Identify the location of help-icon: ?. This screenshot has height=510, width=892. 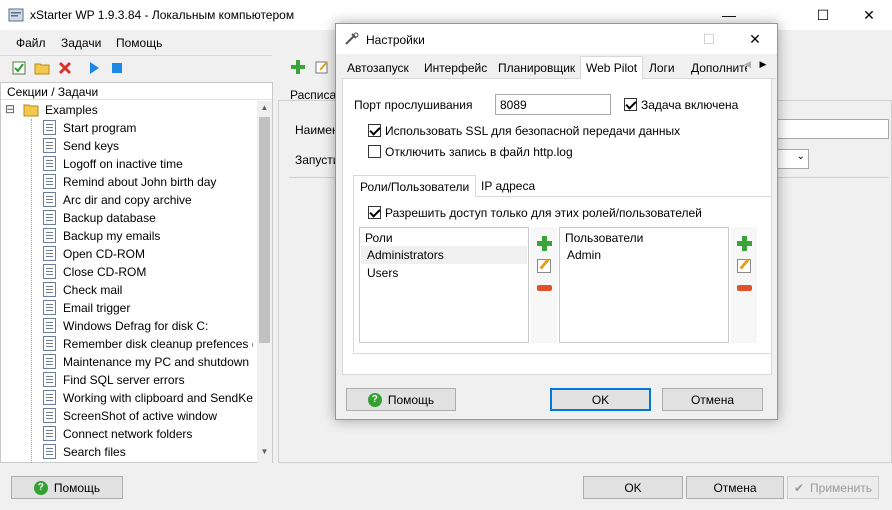
(374, 399).